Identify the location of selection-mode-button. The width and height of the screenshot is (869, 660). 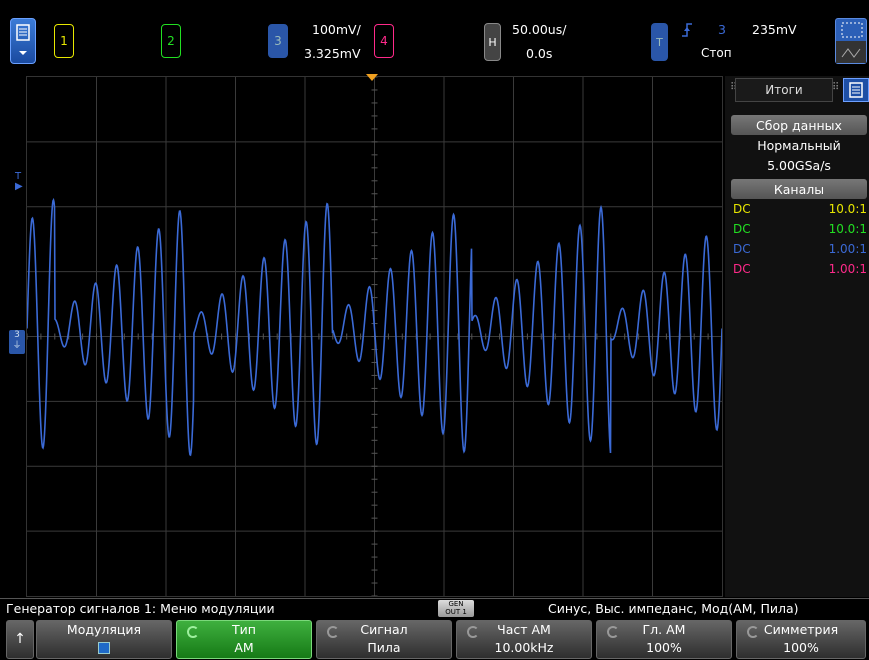
(851, 41).